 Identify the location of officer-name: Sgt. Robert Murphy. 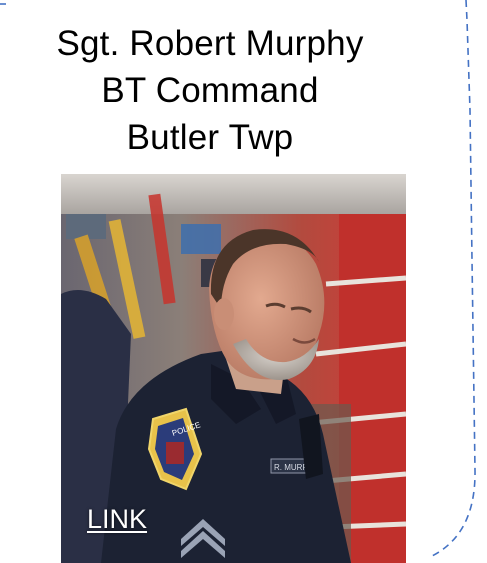
(210, 43).